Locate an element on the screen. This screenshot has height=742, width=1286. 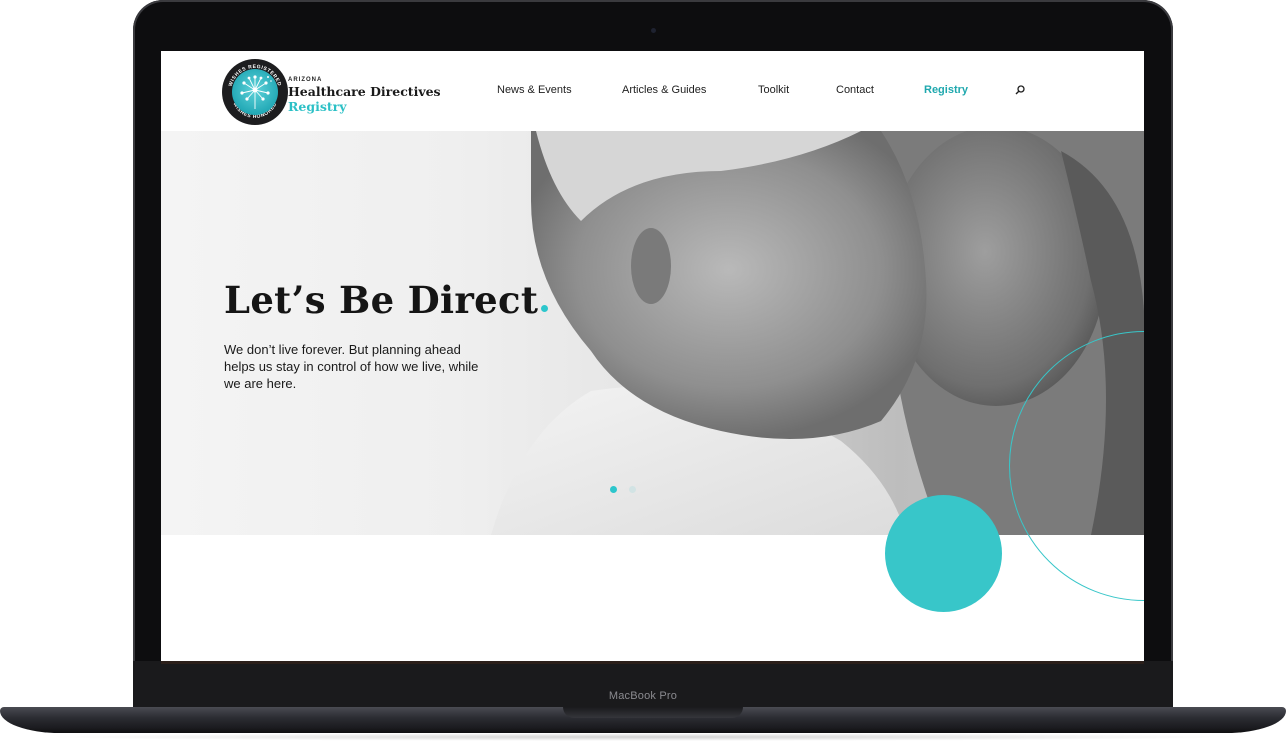
logo-badge: WISHES REGISTERED WISHES HONORED is located at coordinates (255, 92).